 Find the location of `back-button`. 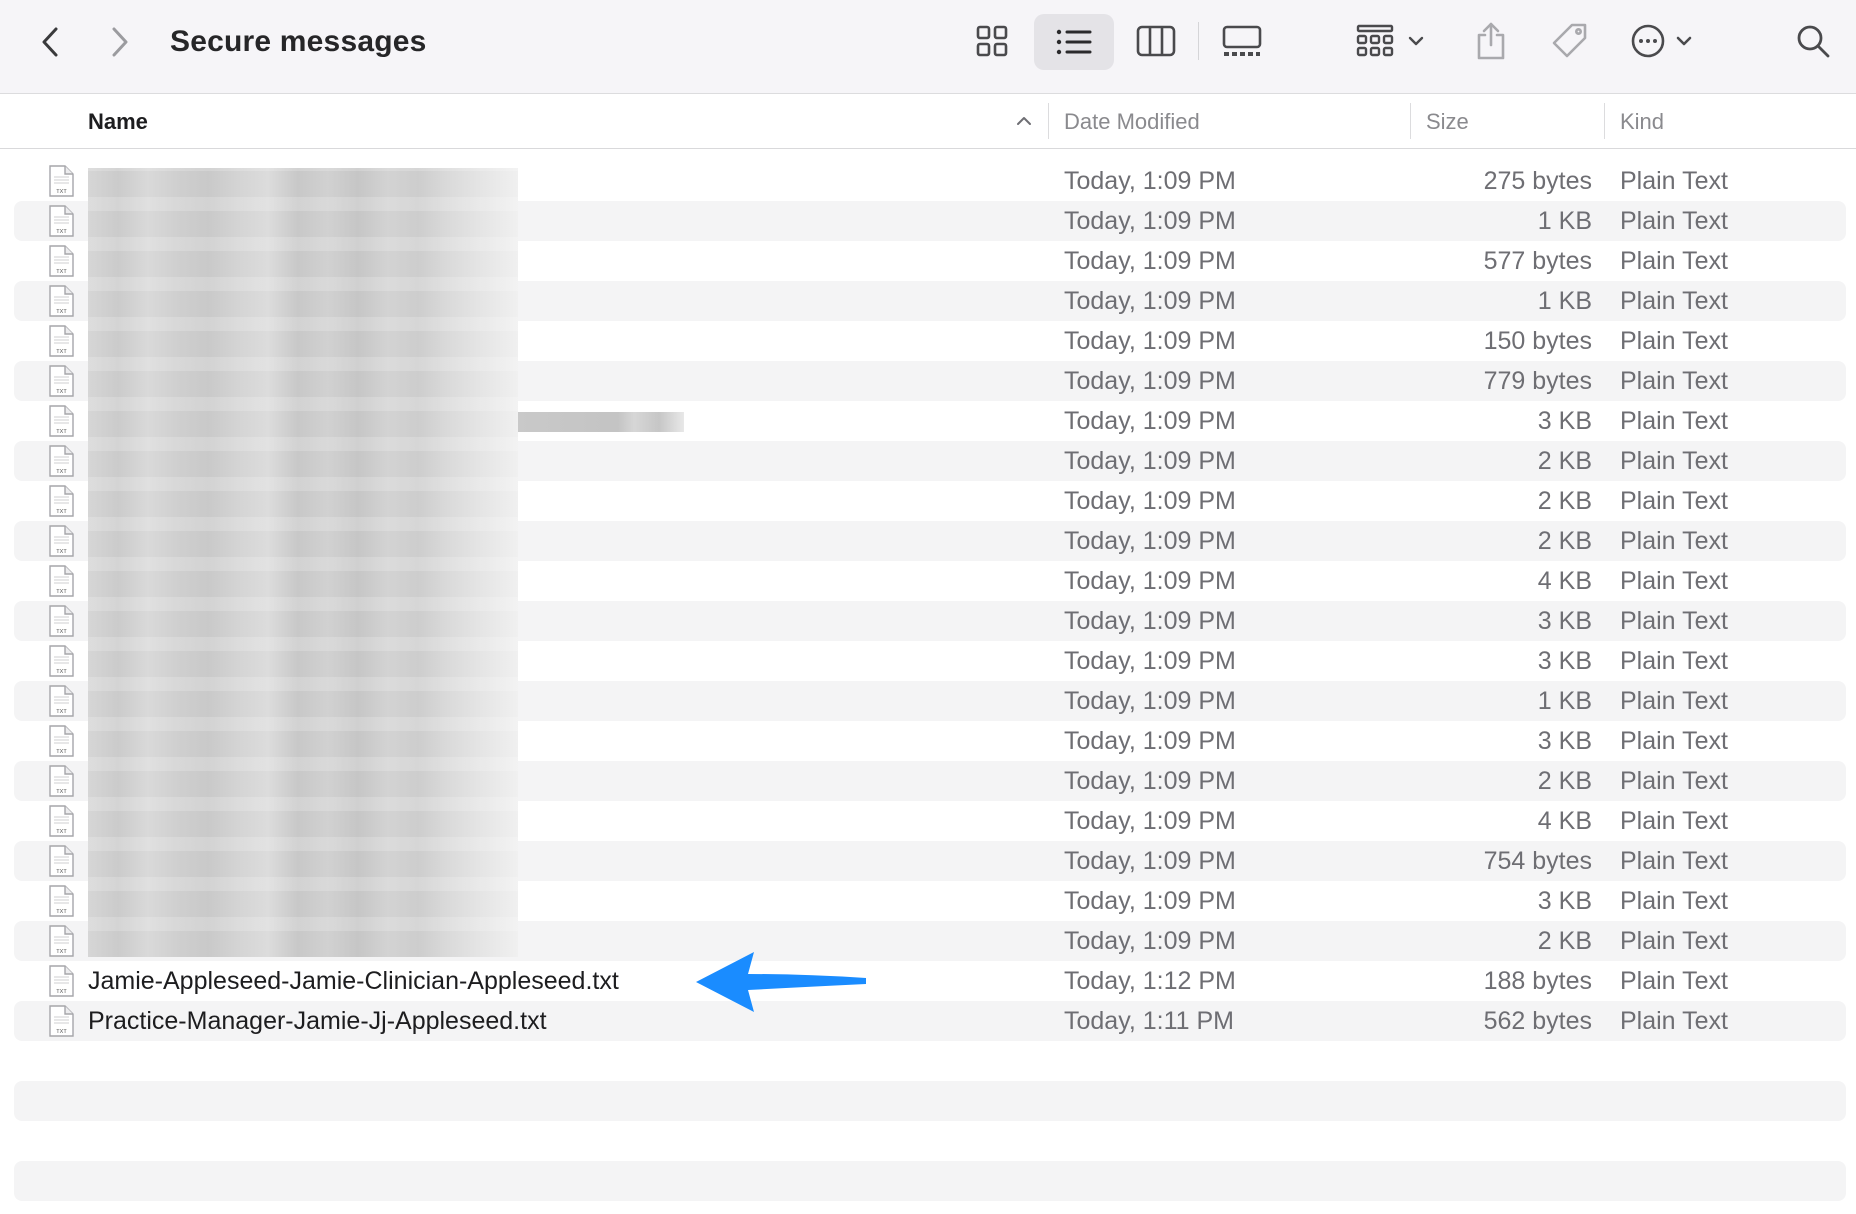

back-button is located at coordinates (50, 42).